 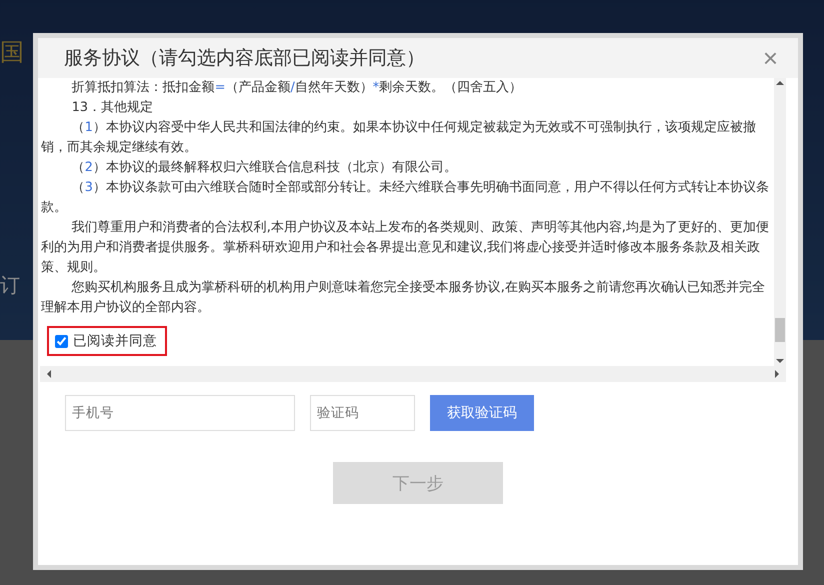 What do you see at coordinates (264, 168) in the screenshot?
I see `agreement-paragraph: （2）本协议的最终解释权归六维联合信息科技（北京）有限公司。` at bounding box center [264, 168].